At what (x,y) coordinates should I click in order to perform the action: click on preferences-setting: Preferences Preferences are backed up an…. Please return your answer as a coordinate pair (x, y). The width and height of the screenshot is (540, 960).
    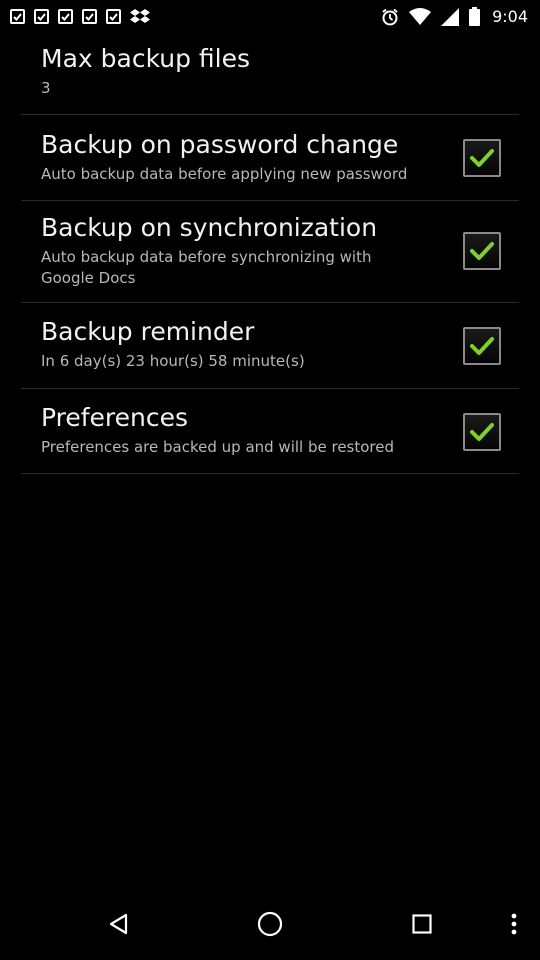
    Looking at the image, I should click on (270, 431).